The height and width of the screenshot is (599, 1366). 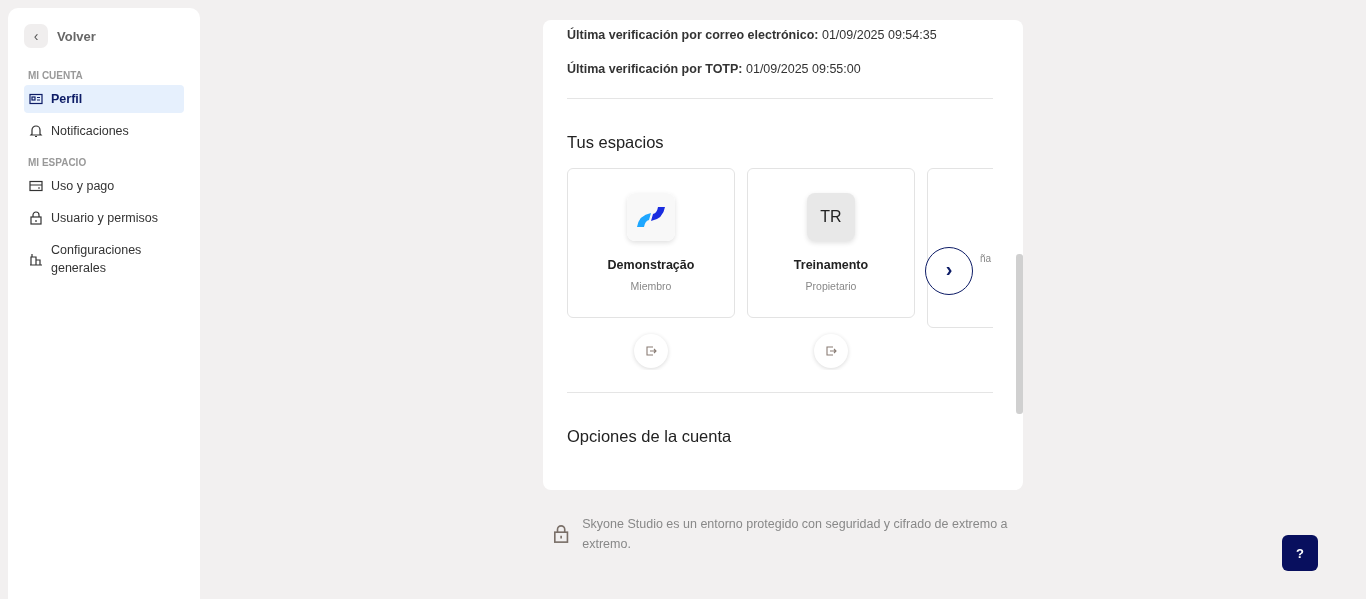 What do you see at coordinates (831, 265) in the screenshot?
I see `space-name: Treinamento` at bounding box center [831, 265].